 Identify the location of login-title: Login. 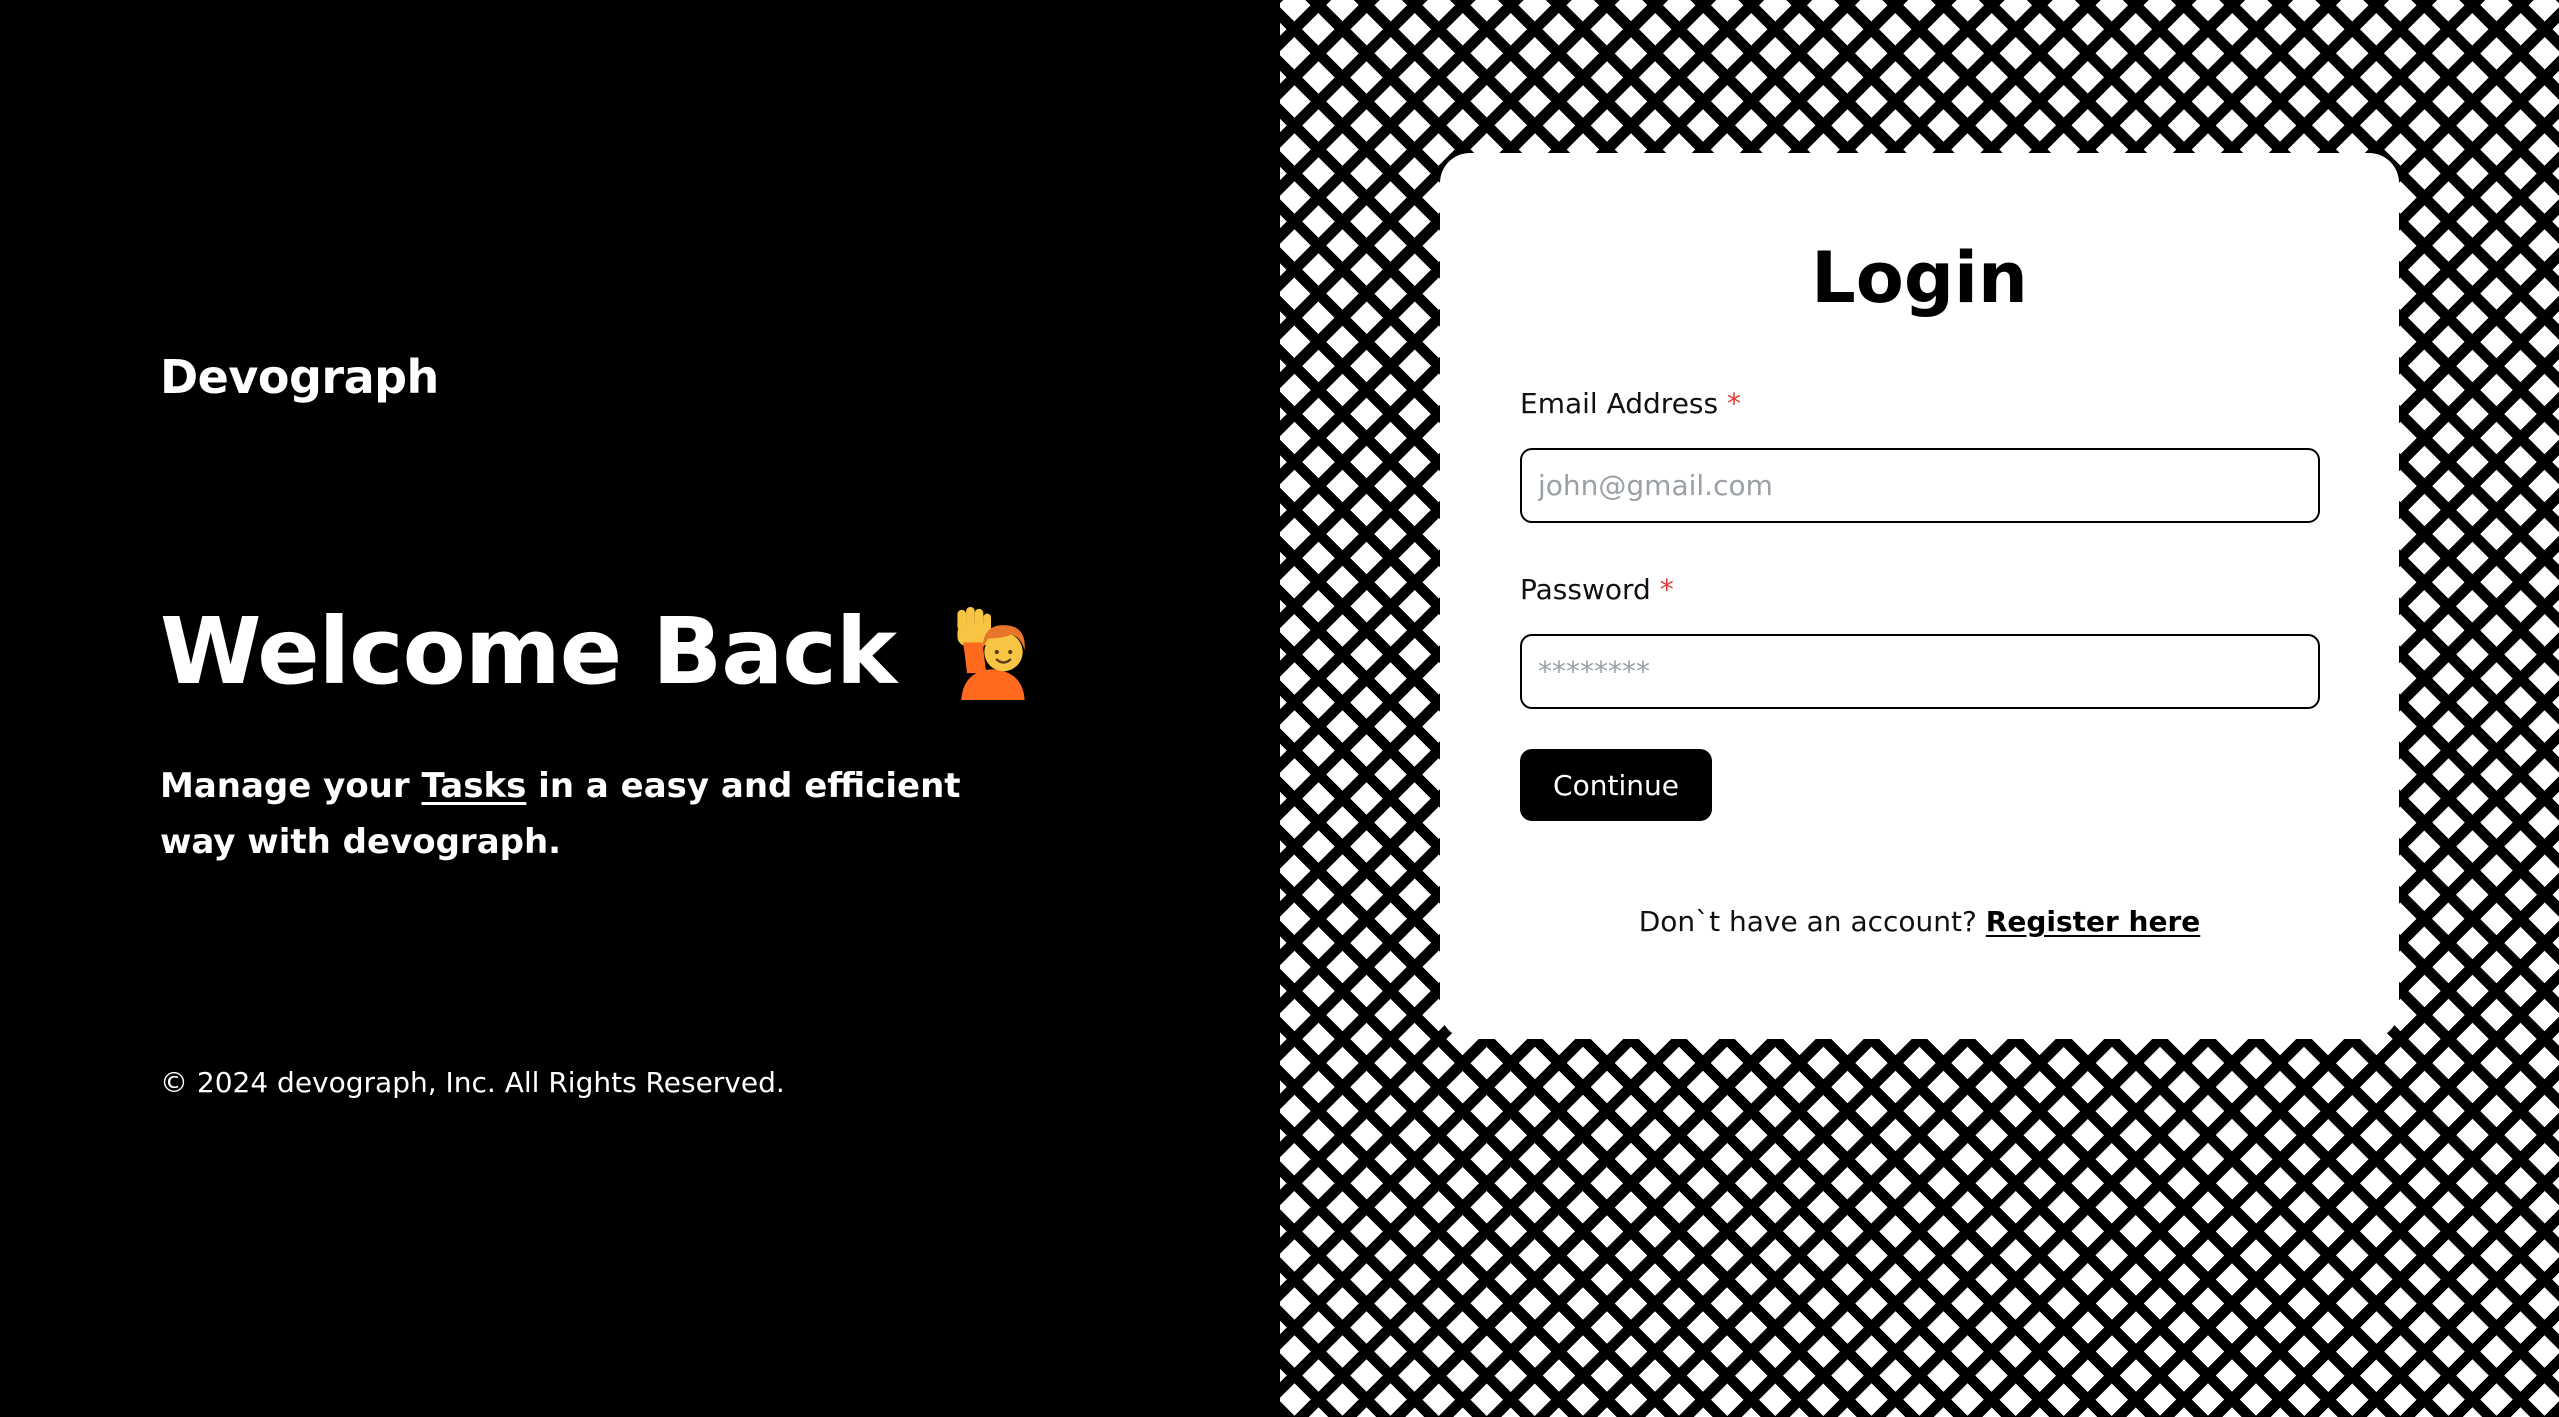
(1919, 278).